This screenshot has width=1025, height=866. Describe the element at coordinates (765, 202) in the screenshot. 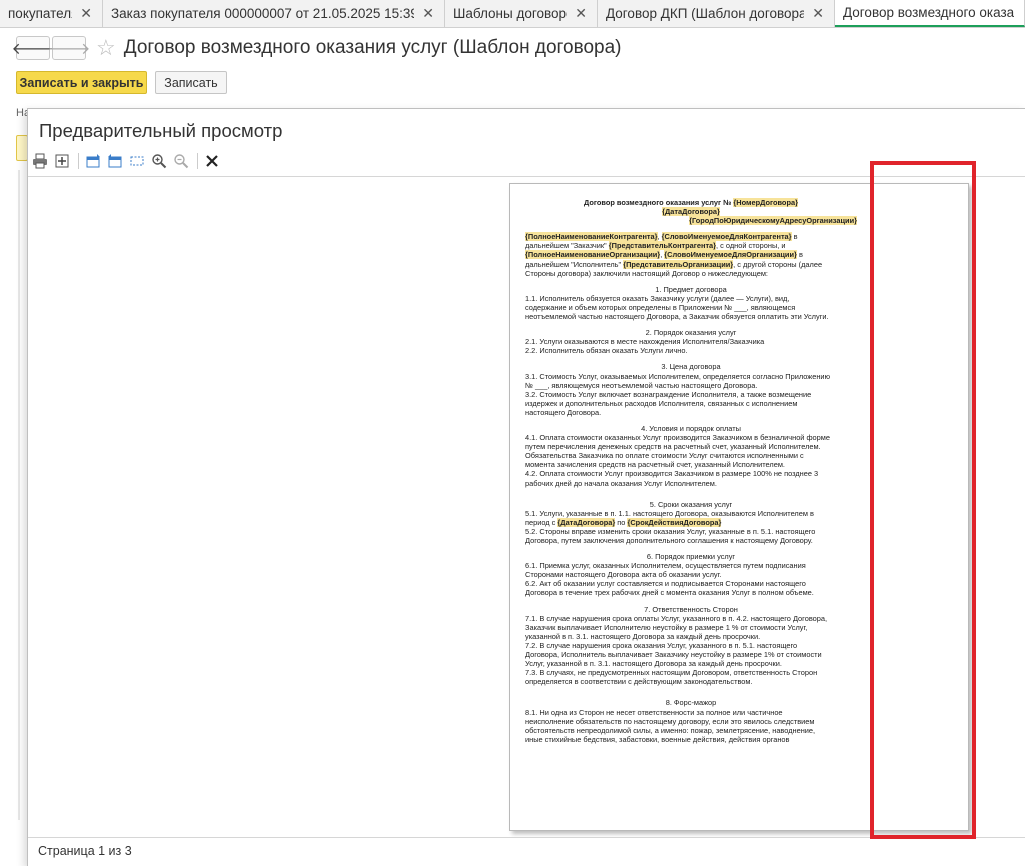

I see `field-contract-number: {НомерДоговора}` at that location.